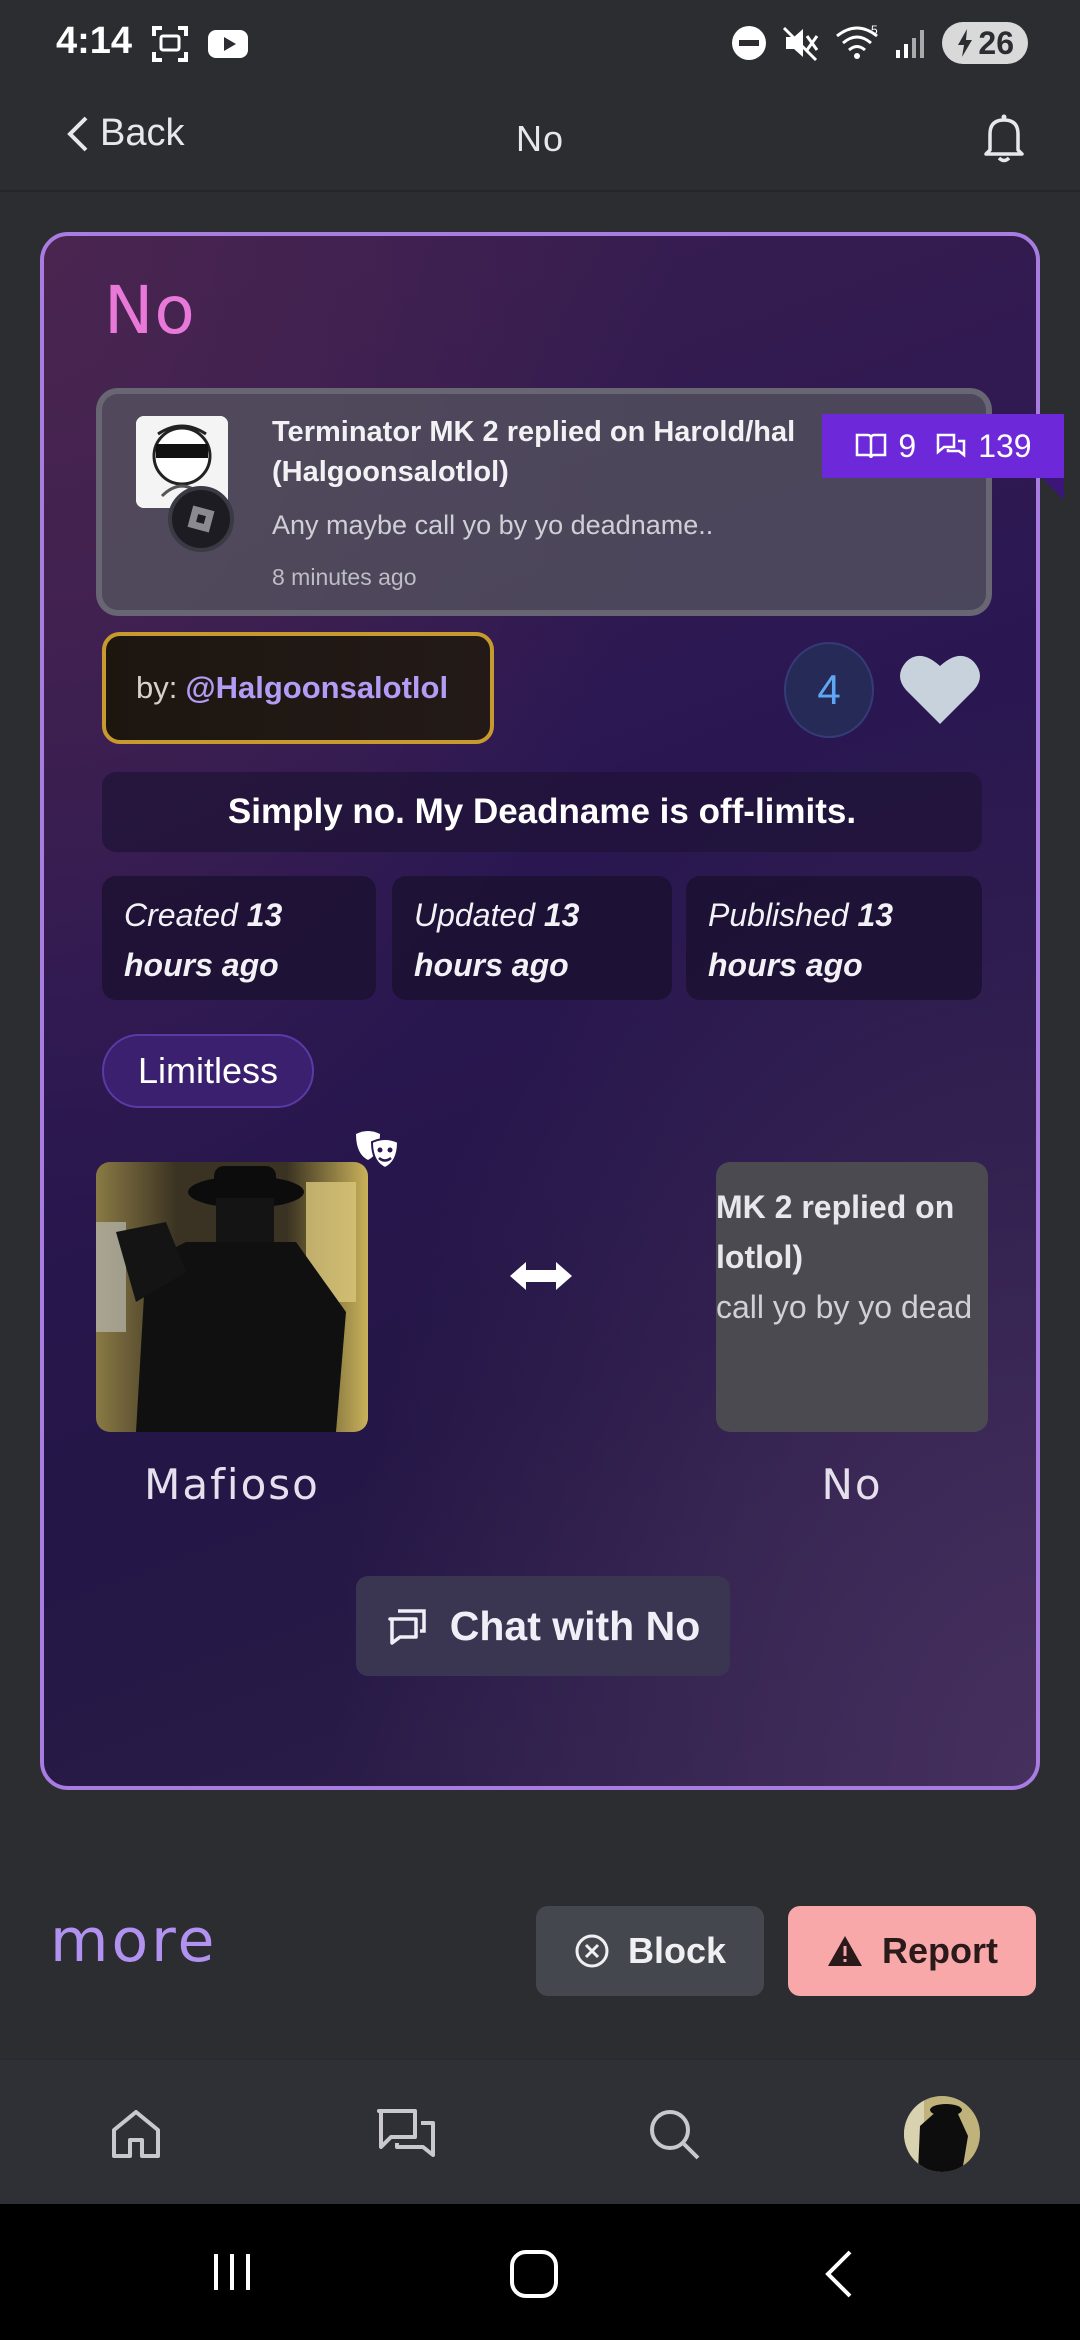 This screenshot has width=1080, height=2340. What do you see at coordinates (232, 1297) in the screenshot?
I see `character-image-mafioso` at bounding box center [232, 1297].